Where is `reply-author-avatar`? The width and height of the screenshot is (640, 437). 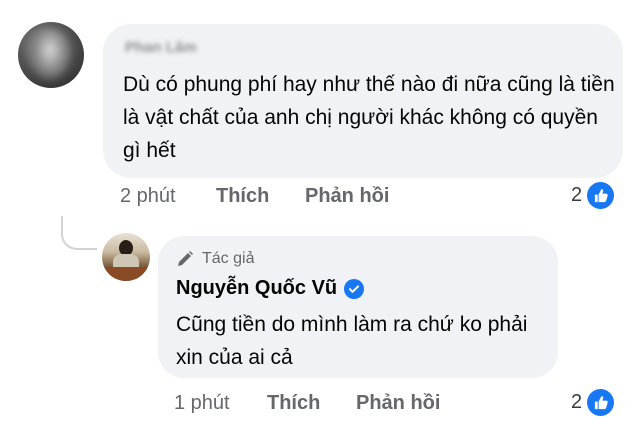
reply-author-avatar is located at coordinates (126, 257).